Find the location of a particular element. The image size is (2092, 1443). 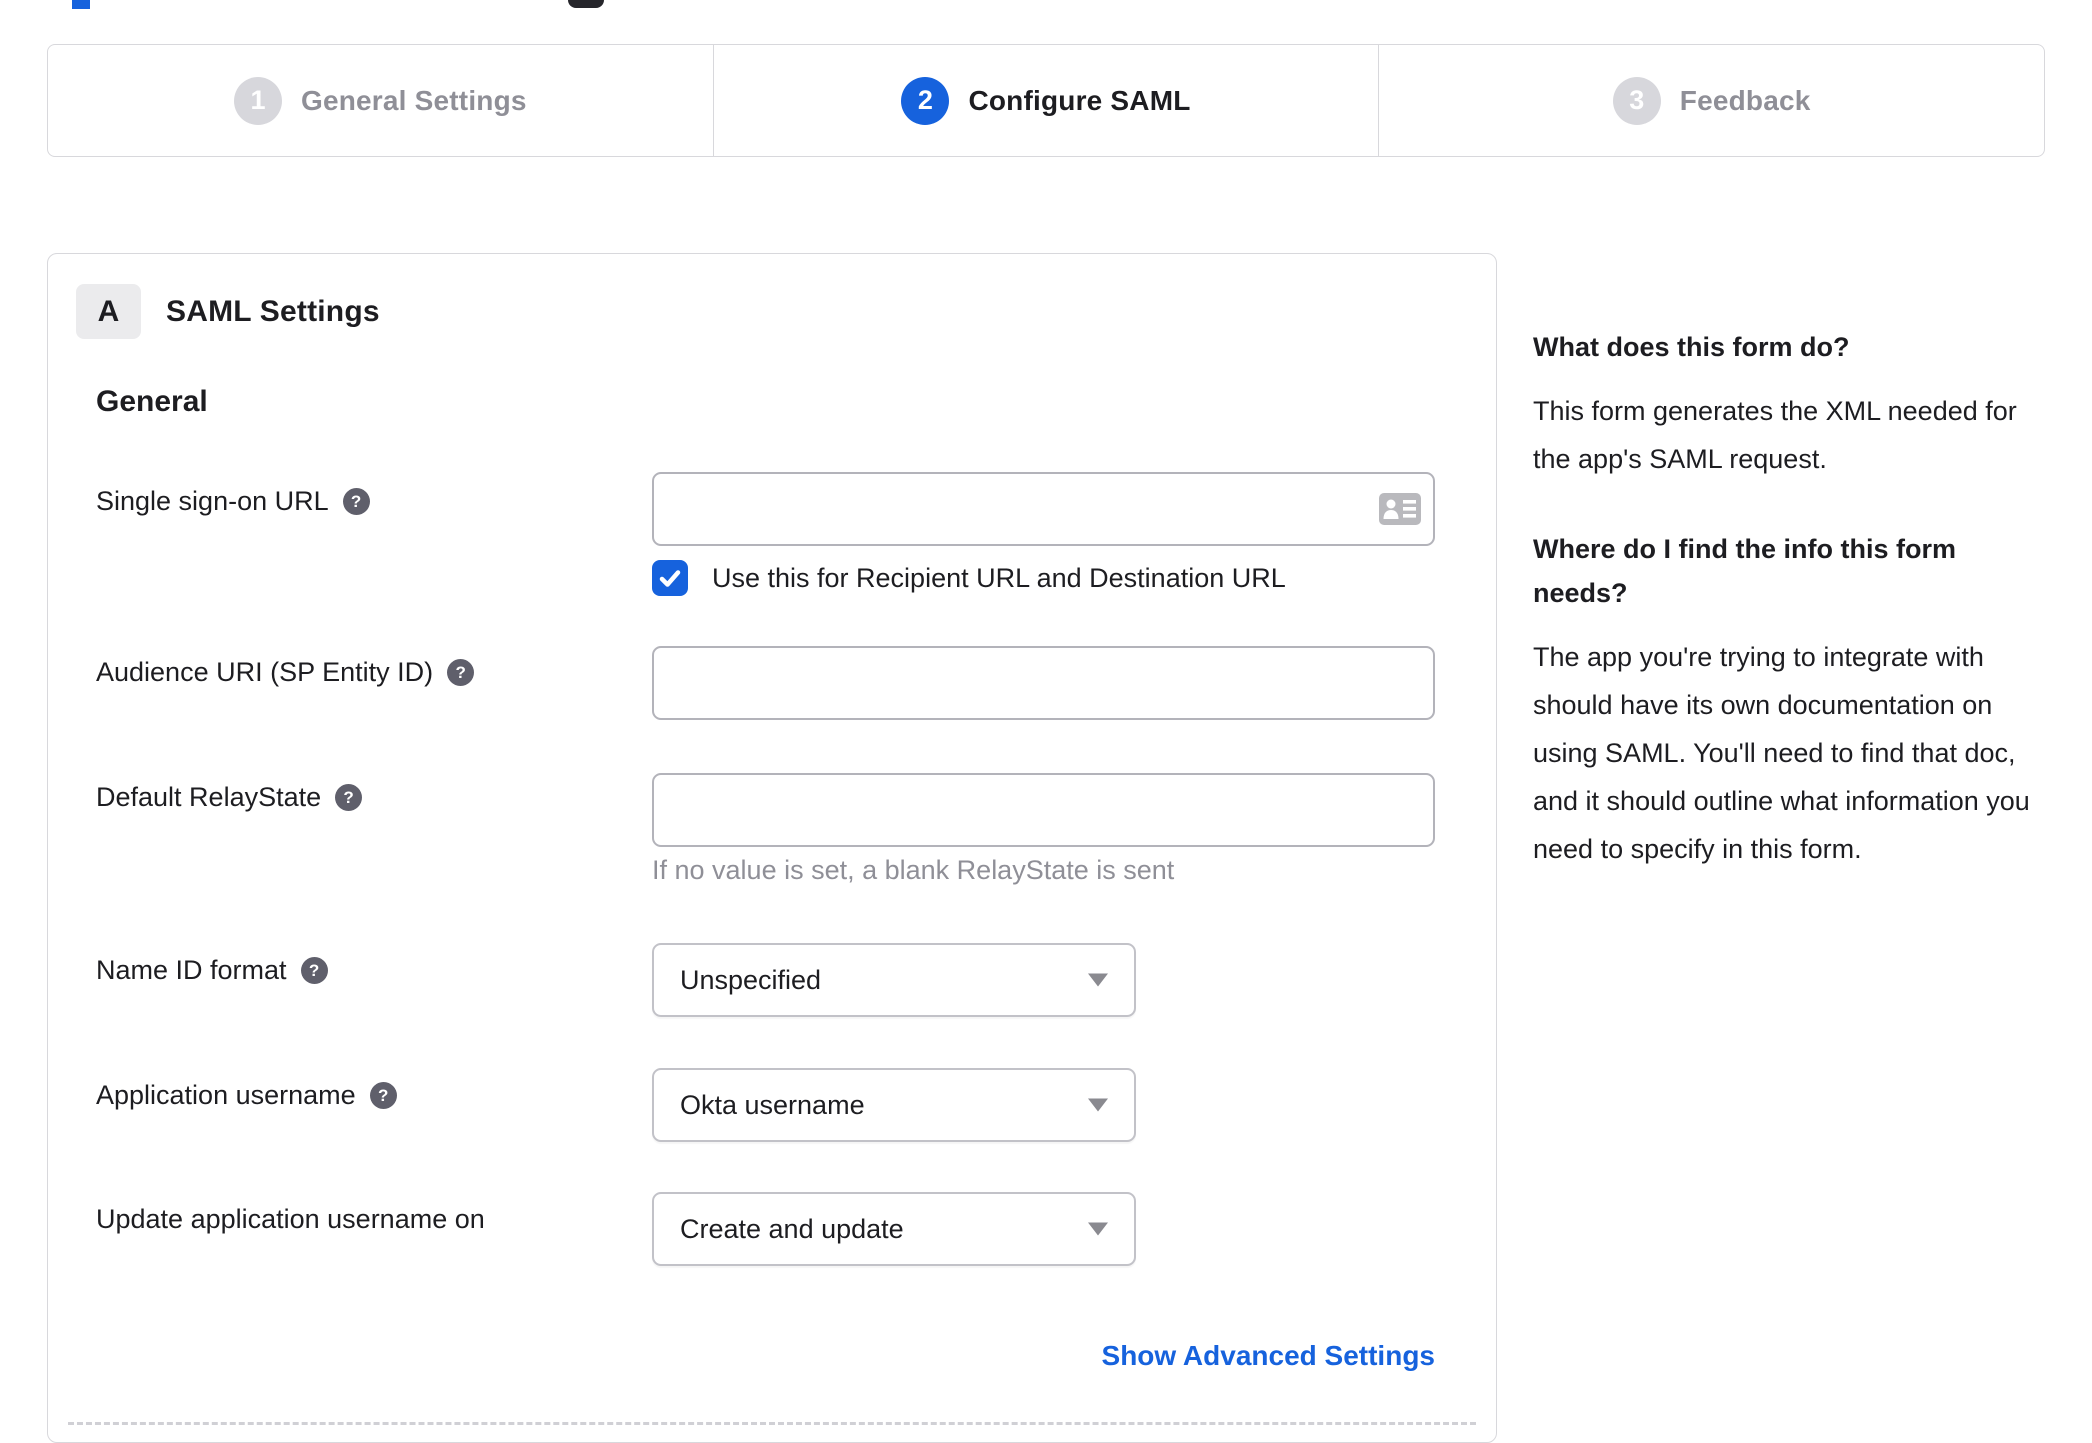

step-number-badge: 1 is located at coordinates (257, 100).